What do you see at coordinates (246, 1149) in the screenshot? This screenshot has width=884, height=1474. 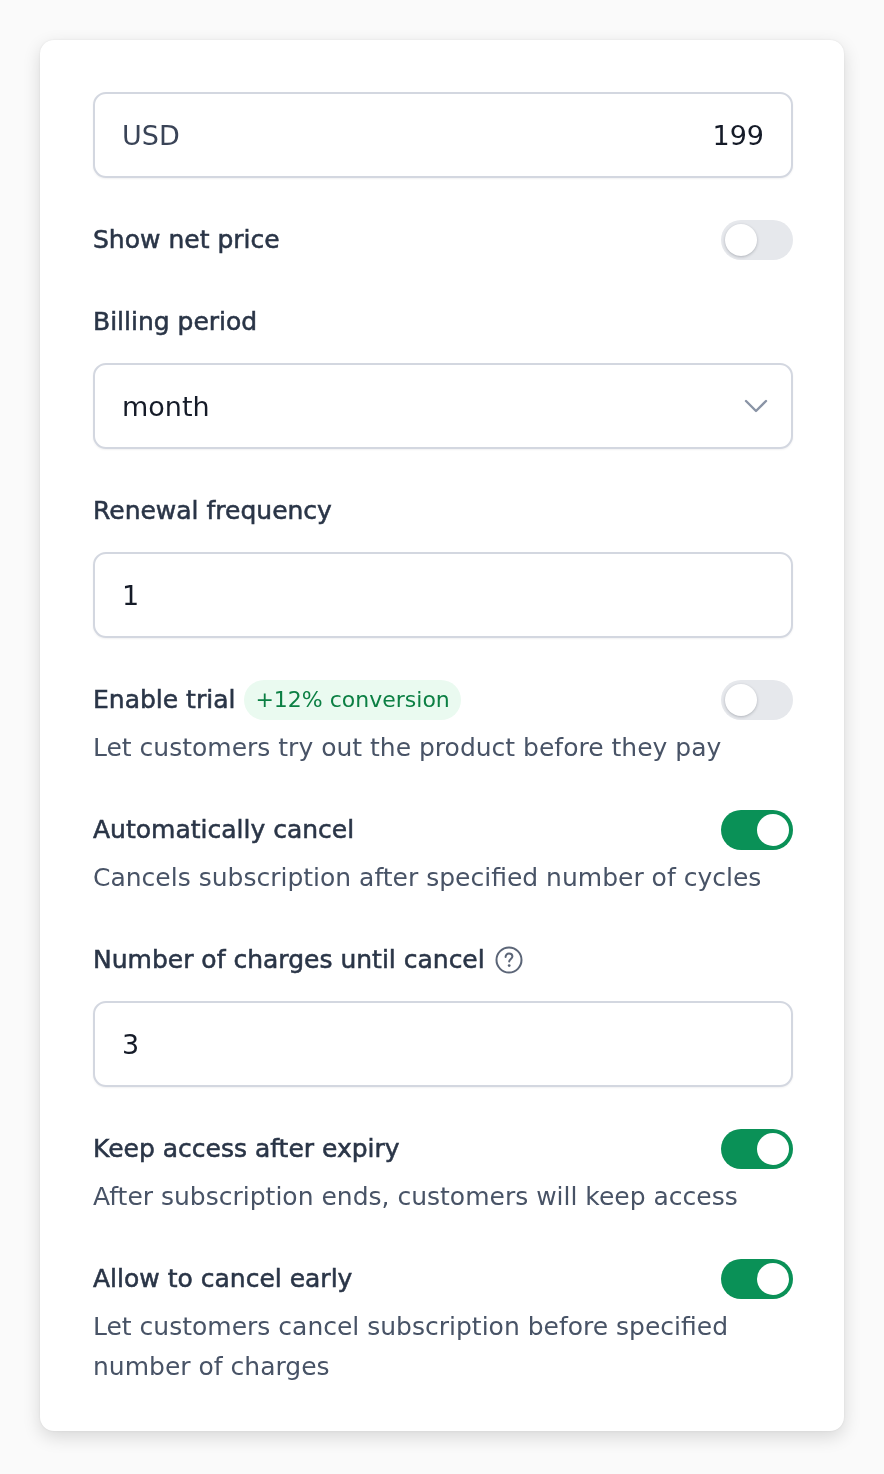 I see `setting-label: Keep access after expiry` at bounding box center [246, 1149].